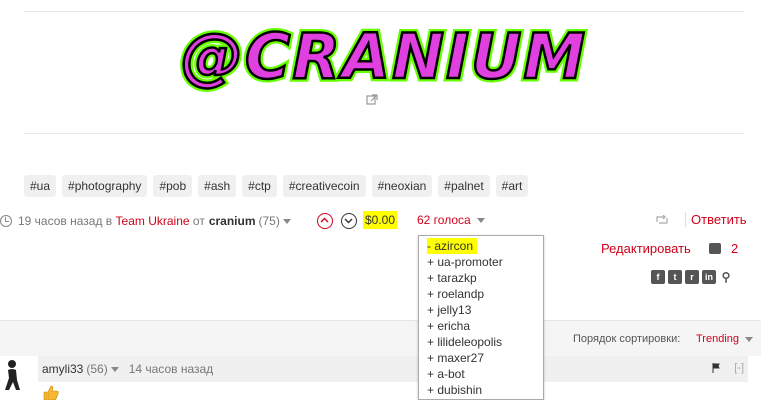  Describe the element at coordinates (481, 294) in the screenshot. I see `voter-item: + roelandp` at that location.